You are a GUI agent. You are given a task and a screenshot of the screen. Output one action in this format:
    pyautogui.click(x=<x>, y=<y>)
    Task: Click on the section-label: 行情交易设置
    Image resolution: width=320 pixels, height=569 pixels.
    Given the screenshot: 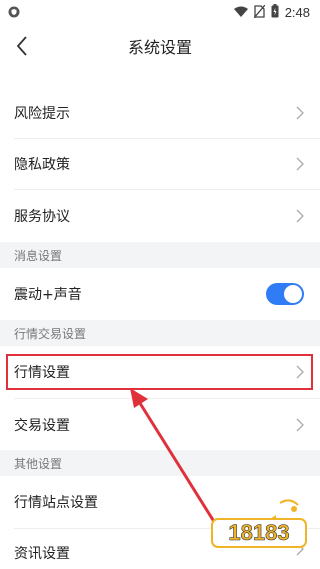 What is the action you would take?
    pyautogui.click(x=50, y=333)
    